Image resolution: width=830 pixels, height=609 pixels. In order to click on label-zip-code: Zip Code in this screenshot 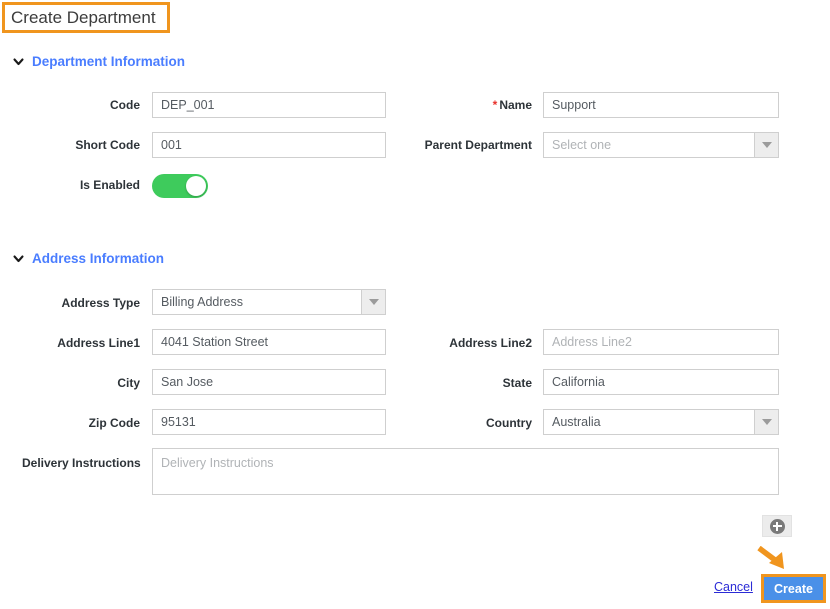, I will do `click(114, 423)`.